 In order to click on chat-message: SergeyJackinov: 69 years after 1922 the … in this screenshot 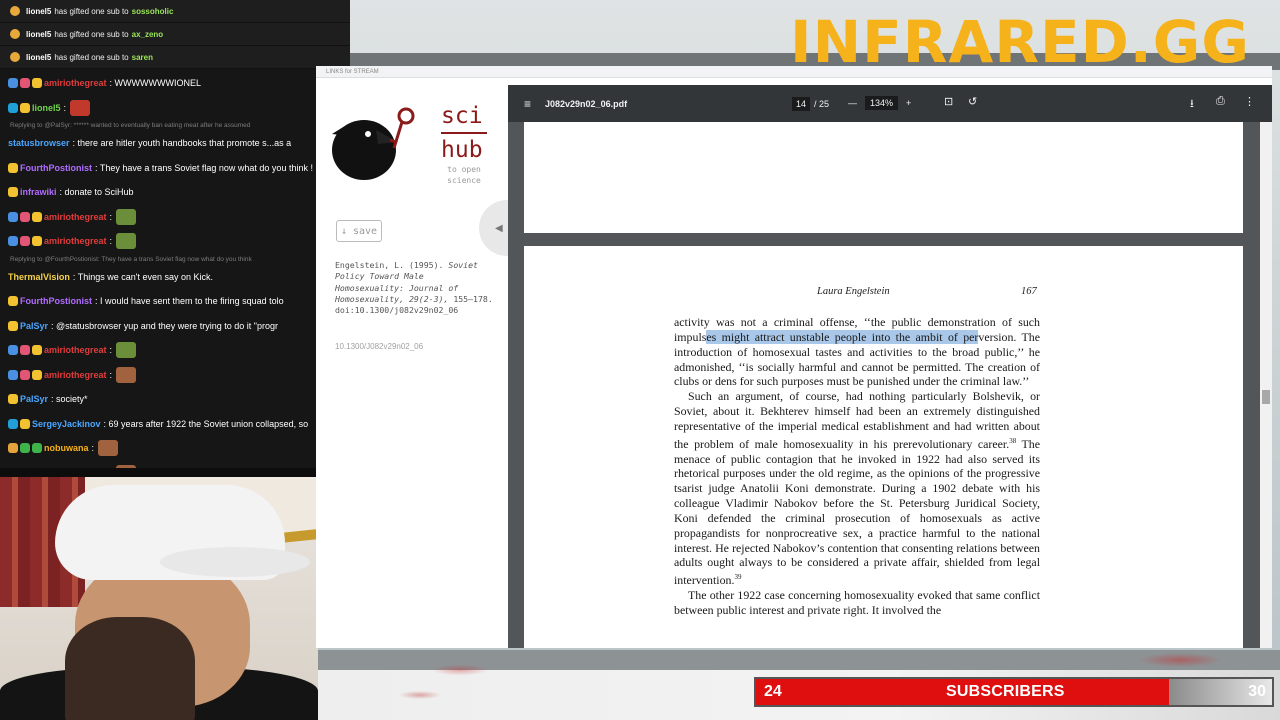, I will do `click(175, 424)`.